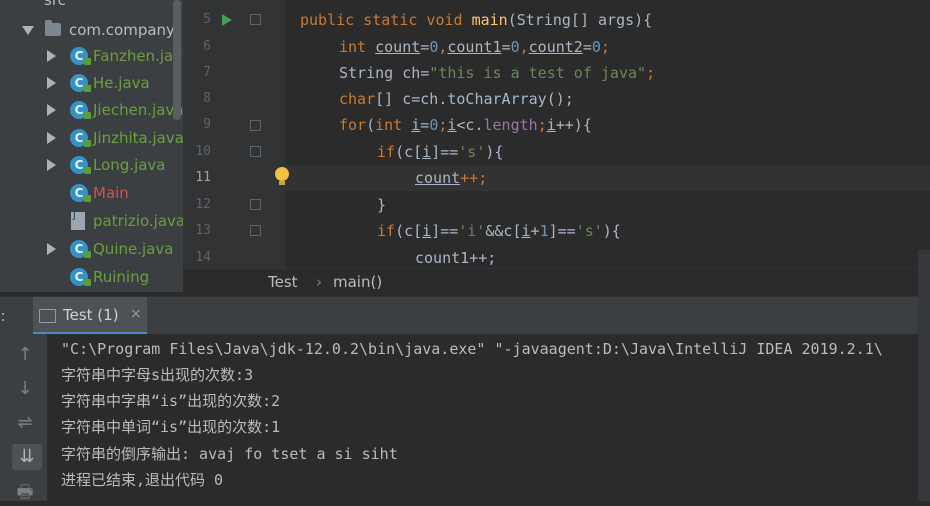 The width and height of the screenshot is (930, 506). I want to click on file-label: patrizio.java, so click(138, 221).